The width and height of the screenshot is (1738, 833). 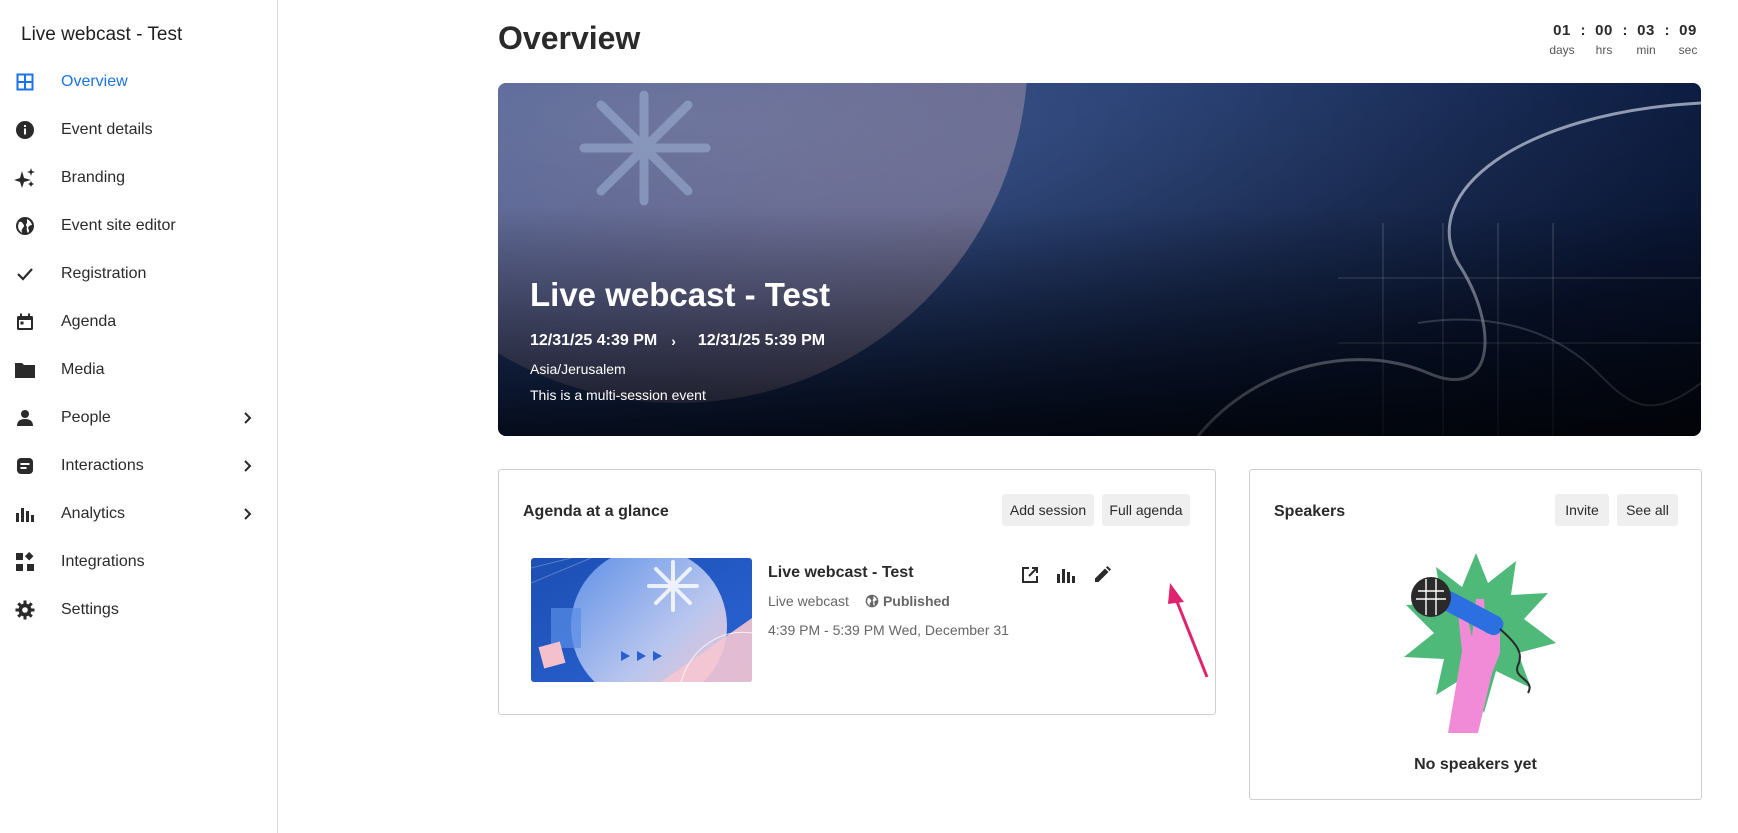 What do you see at coordinates (761, 340) in the screenshot?
I see `banner-end-date: 12/31/25 5:39 PM` at bounding box center [761, 340].